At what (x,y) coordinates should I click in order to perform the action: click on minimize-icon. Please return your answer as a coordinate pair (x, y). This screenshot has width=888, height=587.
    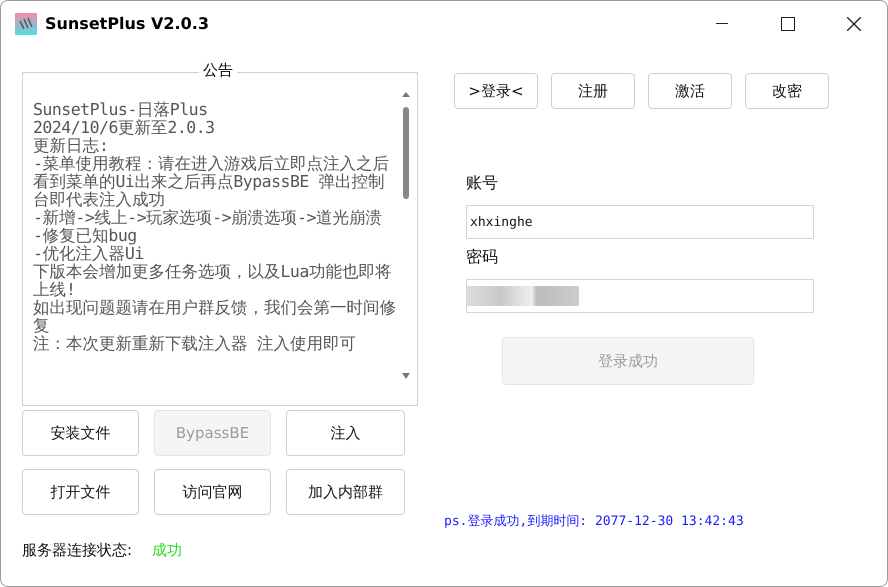
    Looking at the image, I should click on (722, 23).